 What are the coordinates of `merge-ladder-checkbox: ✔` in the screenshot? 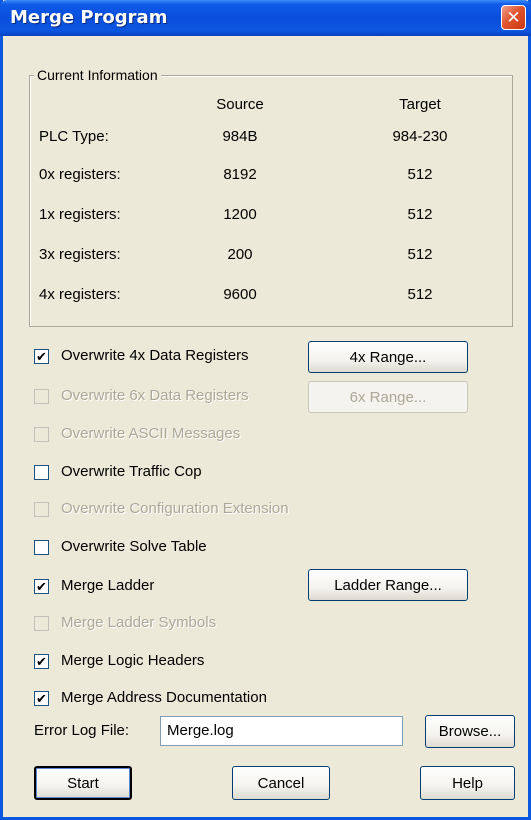 It's located at (41, 586).